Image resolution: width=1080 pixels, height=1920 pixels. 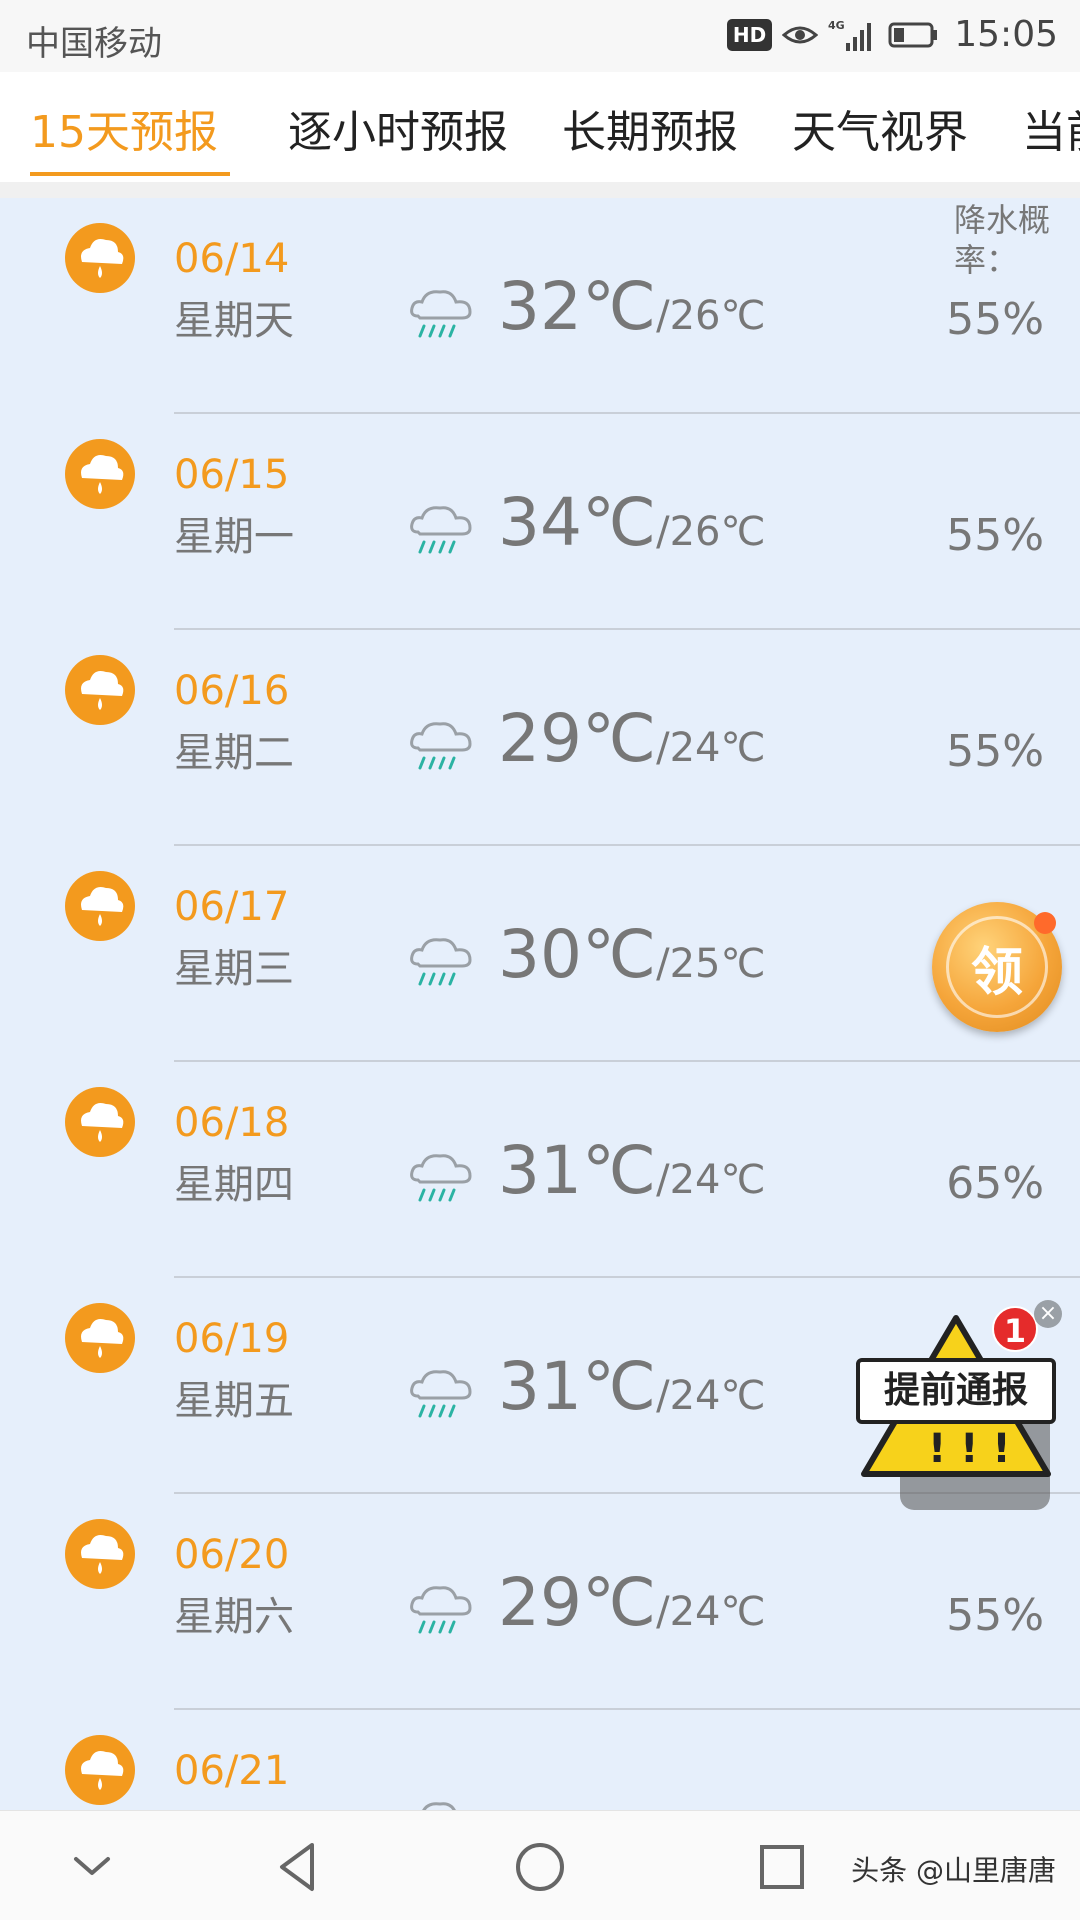 What do you see at coordinates (782, 1867) in the screenshot?
I see `recent-apps-icon` at bounding box center [782, 1867].